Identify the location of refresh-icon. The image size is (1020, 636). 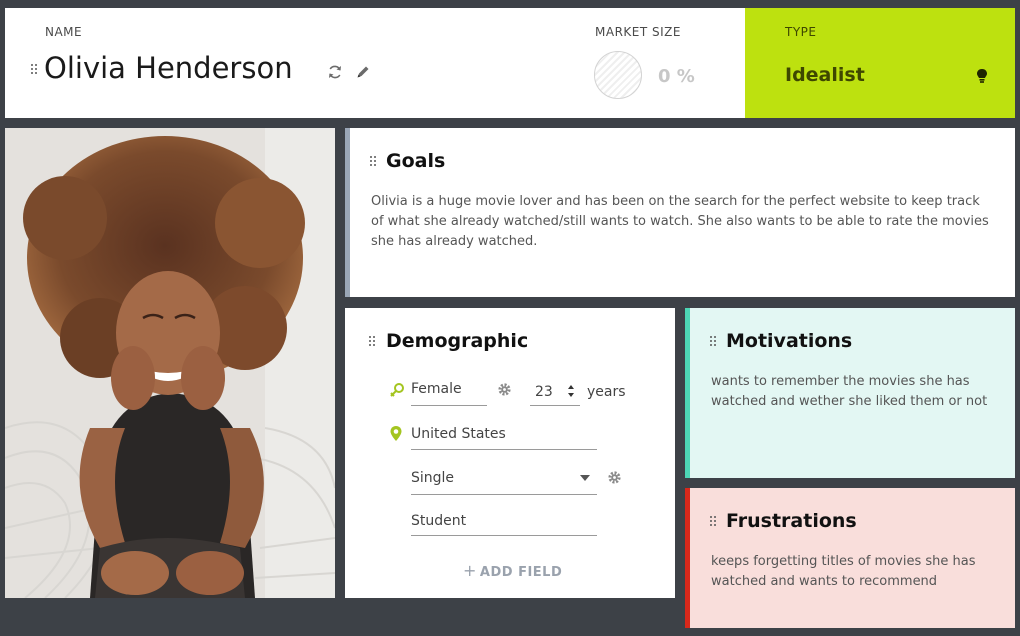
(335, 72).